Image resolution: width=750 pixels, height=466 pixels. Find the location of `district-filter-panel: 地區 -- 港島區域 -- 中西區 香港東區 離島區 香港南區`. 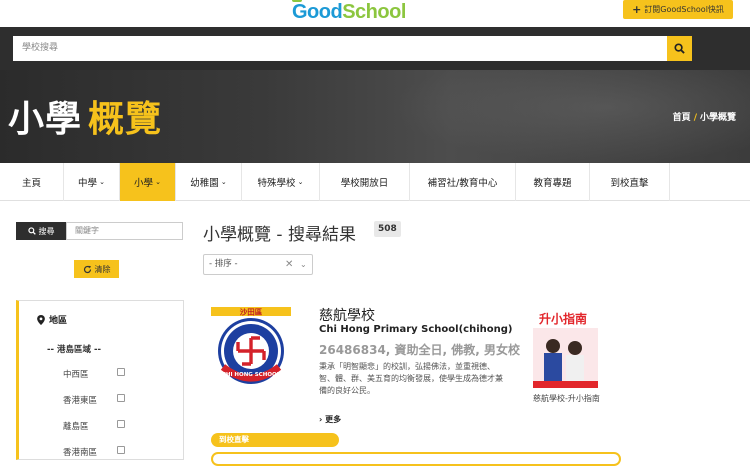

district-filter-panel: 地區 -- 港島區域 -- 中西區 香港東區 離島區 香港南區 is located at coordinates (100, 380).